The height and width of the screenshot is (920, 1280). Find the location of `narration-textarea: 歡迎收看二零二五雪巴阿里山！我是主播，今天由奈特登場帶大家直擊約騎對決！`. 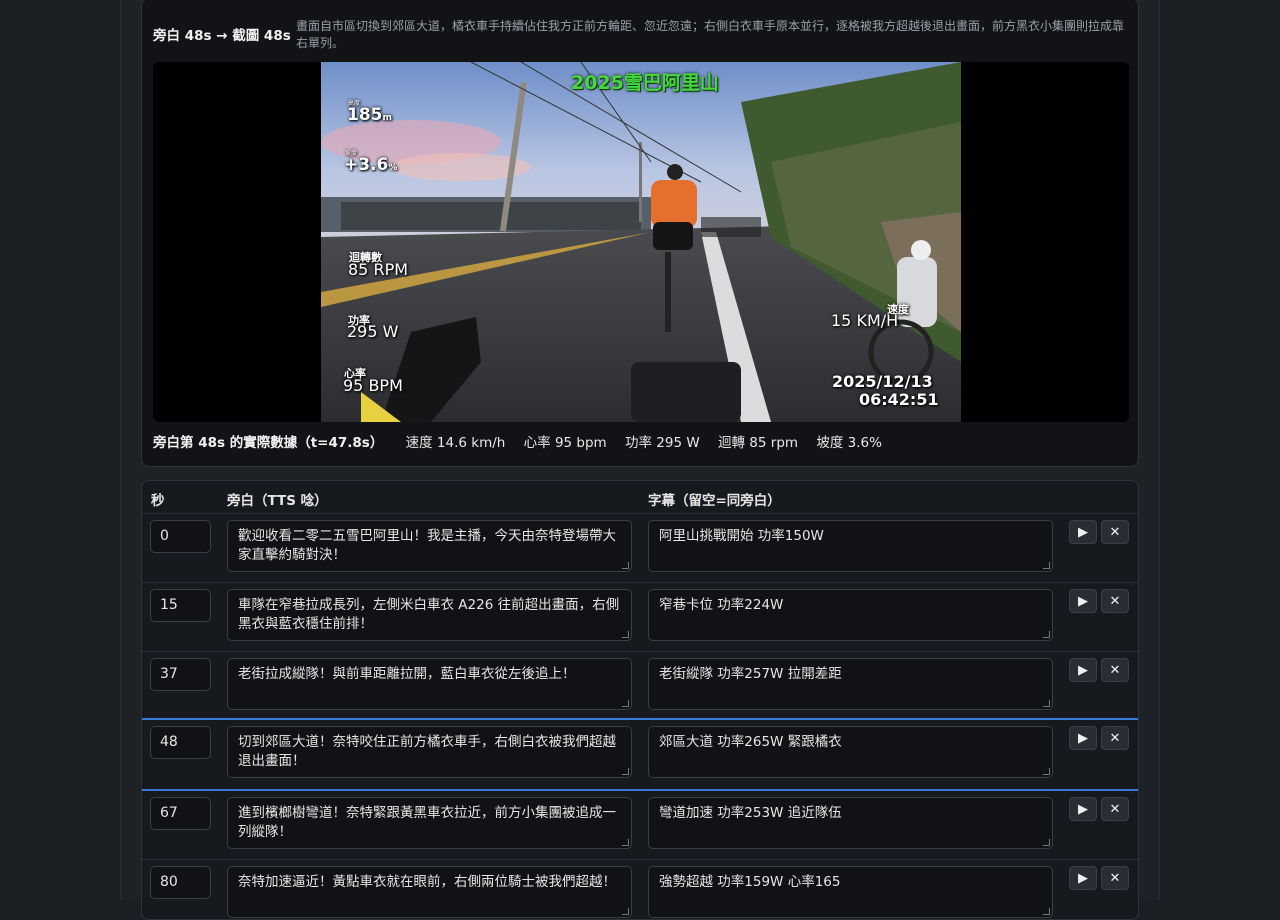

narration-textarea: 歡迎收看二零二五雪巴阿里山！我是主播，今天由奈特登場帶大家直擊約騎對決！ is located at coordinates (429, 546).